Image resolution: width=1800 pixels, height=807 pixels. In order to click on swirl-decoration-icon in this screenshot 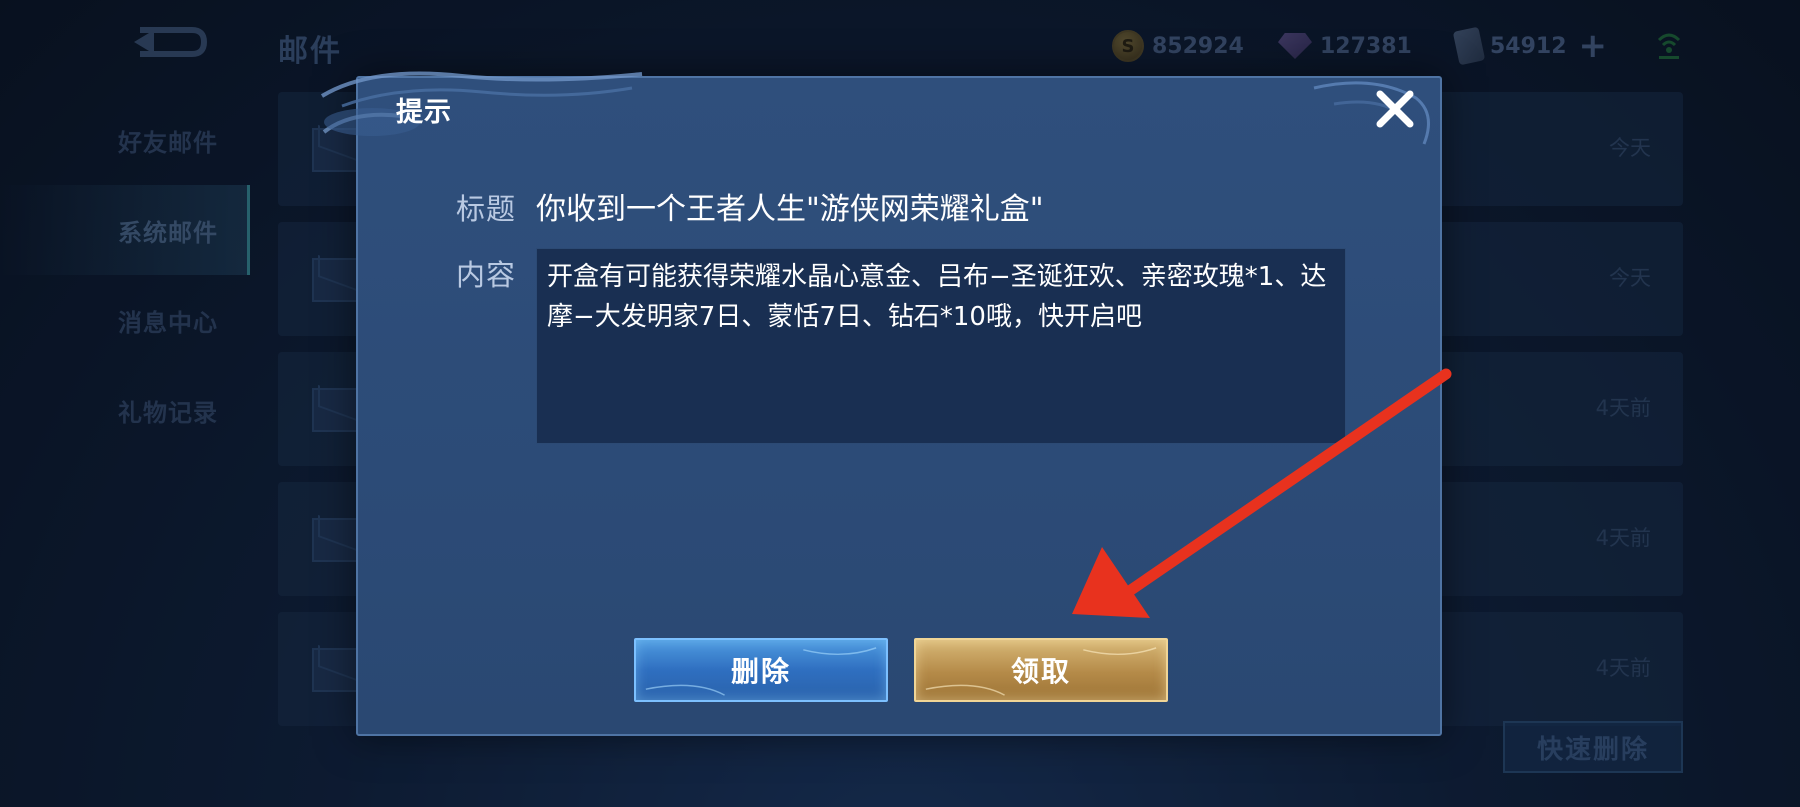, I will do `click(481, 103)`.